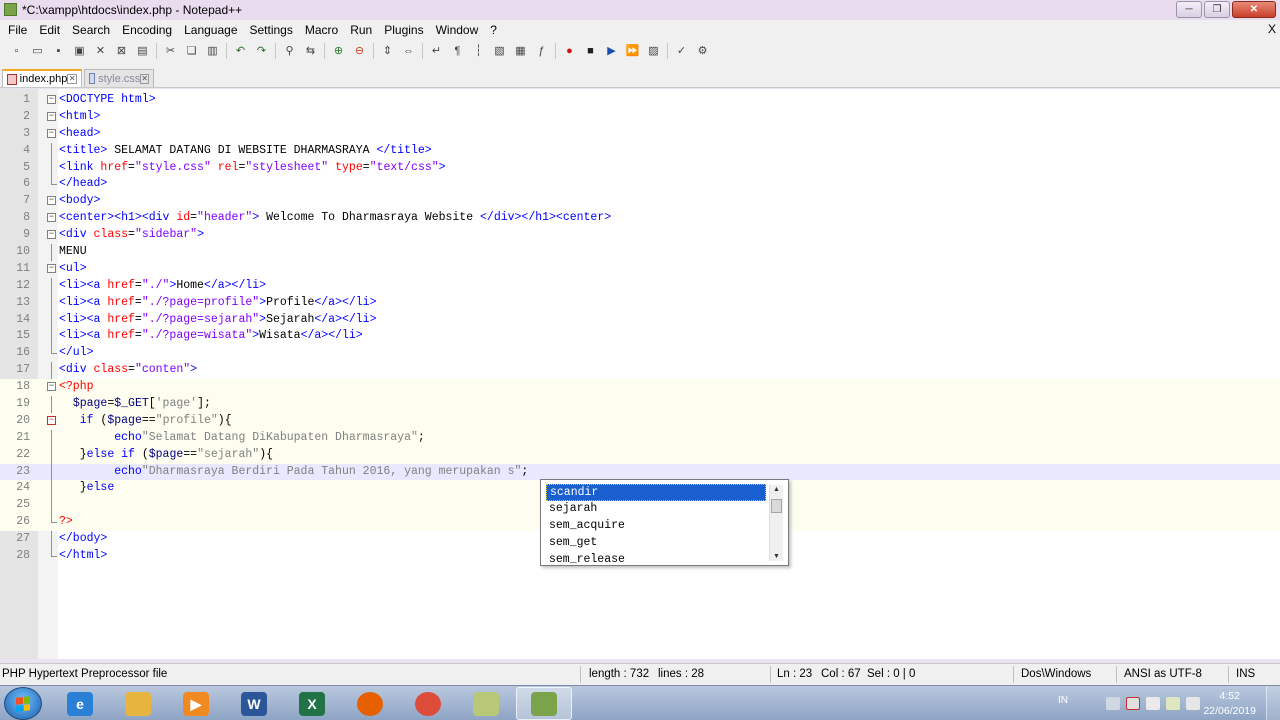 This screenshot has height=720, width=1280. What do you see at coordinates (640, 235) in the screenshot?
I see `code-line: 9 − <div class="sidebar">` at bounding box center [640, 235].